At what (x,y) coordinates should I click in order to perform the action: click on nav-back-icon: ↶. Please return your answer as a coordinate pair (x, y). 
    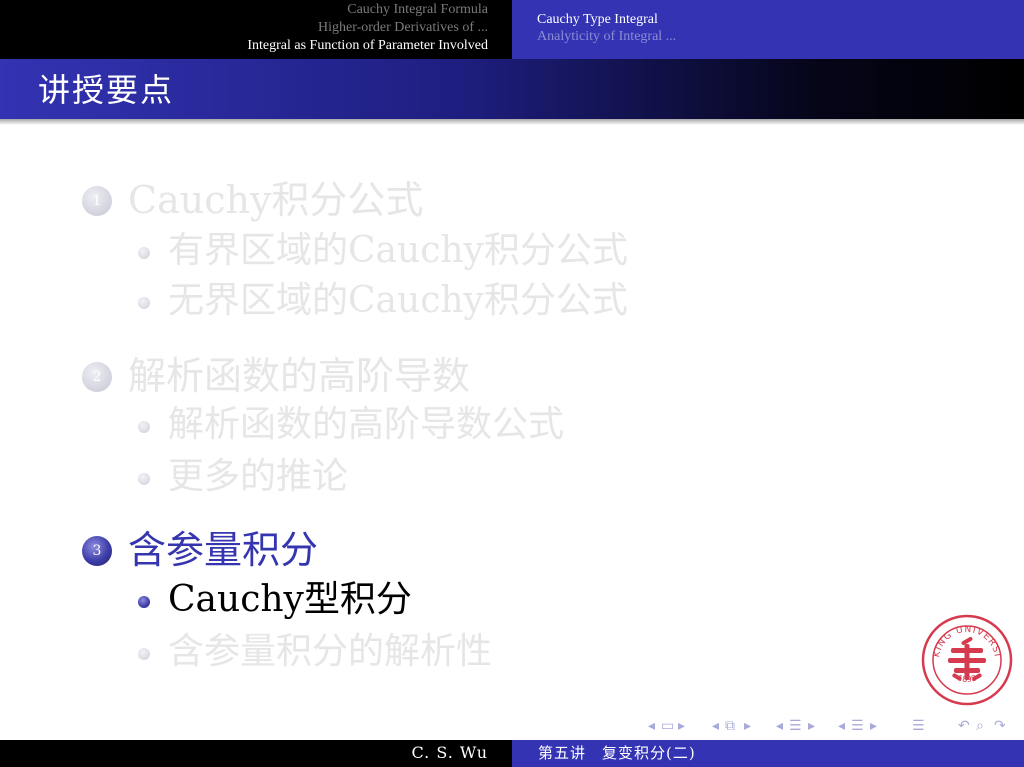
    Looking at the image, I should click on (964, 726).